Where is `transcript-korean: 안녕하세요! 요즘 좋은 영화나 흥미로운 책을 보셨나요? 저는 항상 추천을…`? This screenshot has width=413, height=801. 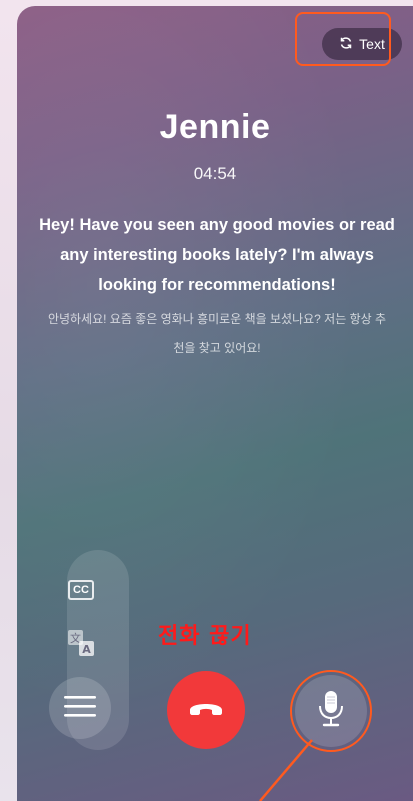 transcript-korean: 안녕하세요! 요즘 좋은 영화나 흥미로운 책을 보셨나요? 저는 항상 추천을… is located at coordinates (217, 333).